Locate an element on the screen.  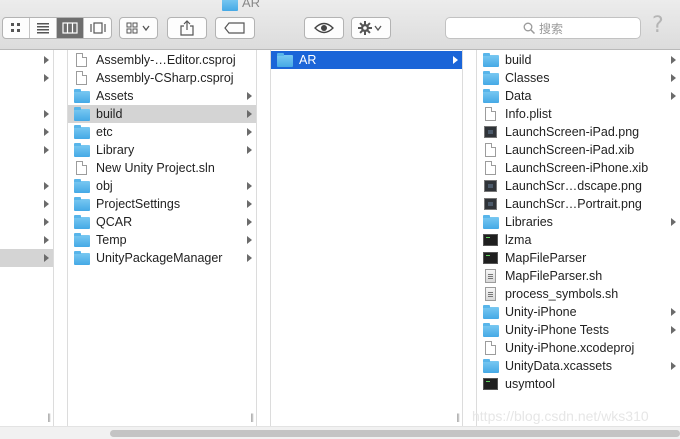
list-item: usymtool is located at coordinates (578, 384).